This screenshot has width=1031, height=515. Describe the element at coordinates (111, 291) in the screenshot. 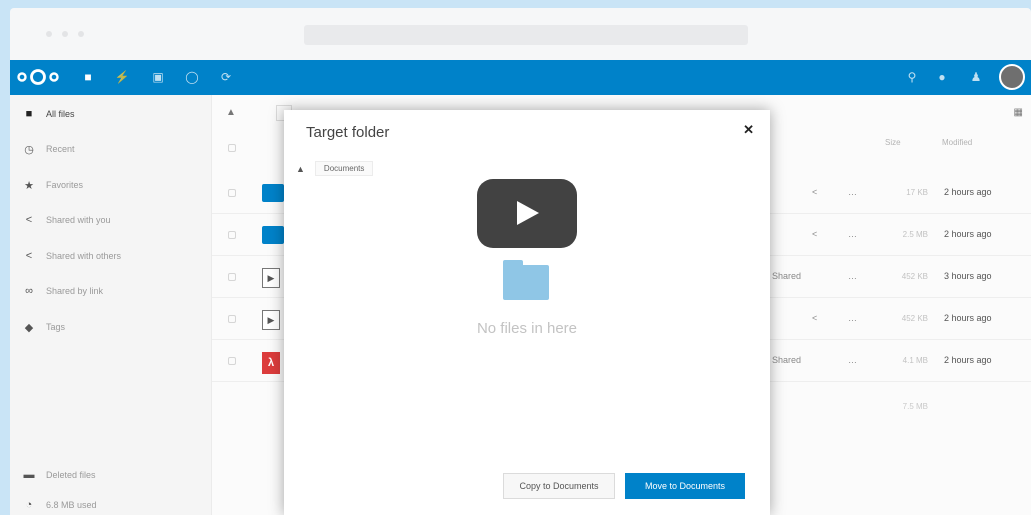

I see `sidebar-item-shared-by-link: ∞ Shared by link` at that location.